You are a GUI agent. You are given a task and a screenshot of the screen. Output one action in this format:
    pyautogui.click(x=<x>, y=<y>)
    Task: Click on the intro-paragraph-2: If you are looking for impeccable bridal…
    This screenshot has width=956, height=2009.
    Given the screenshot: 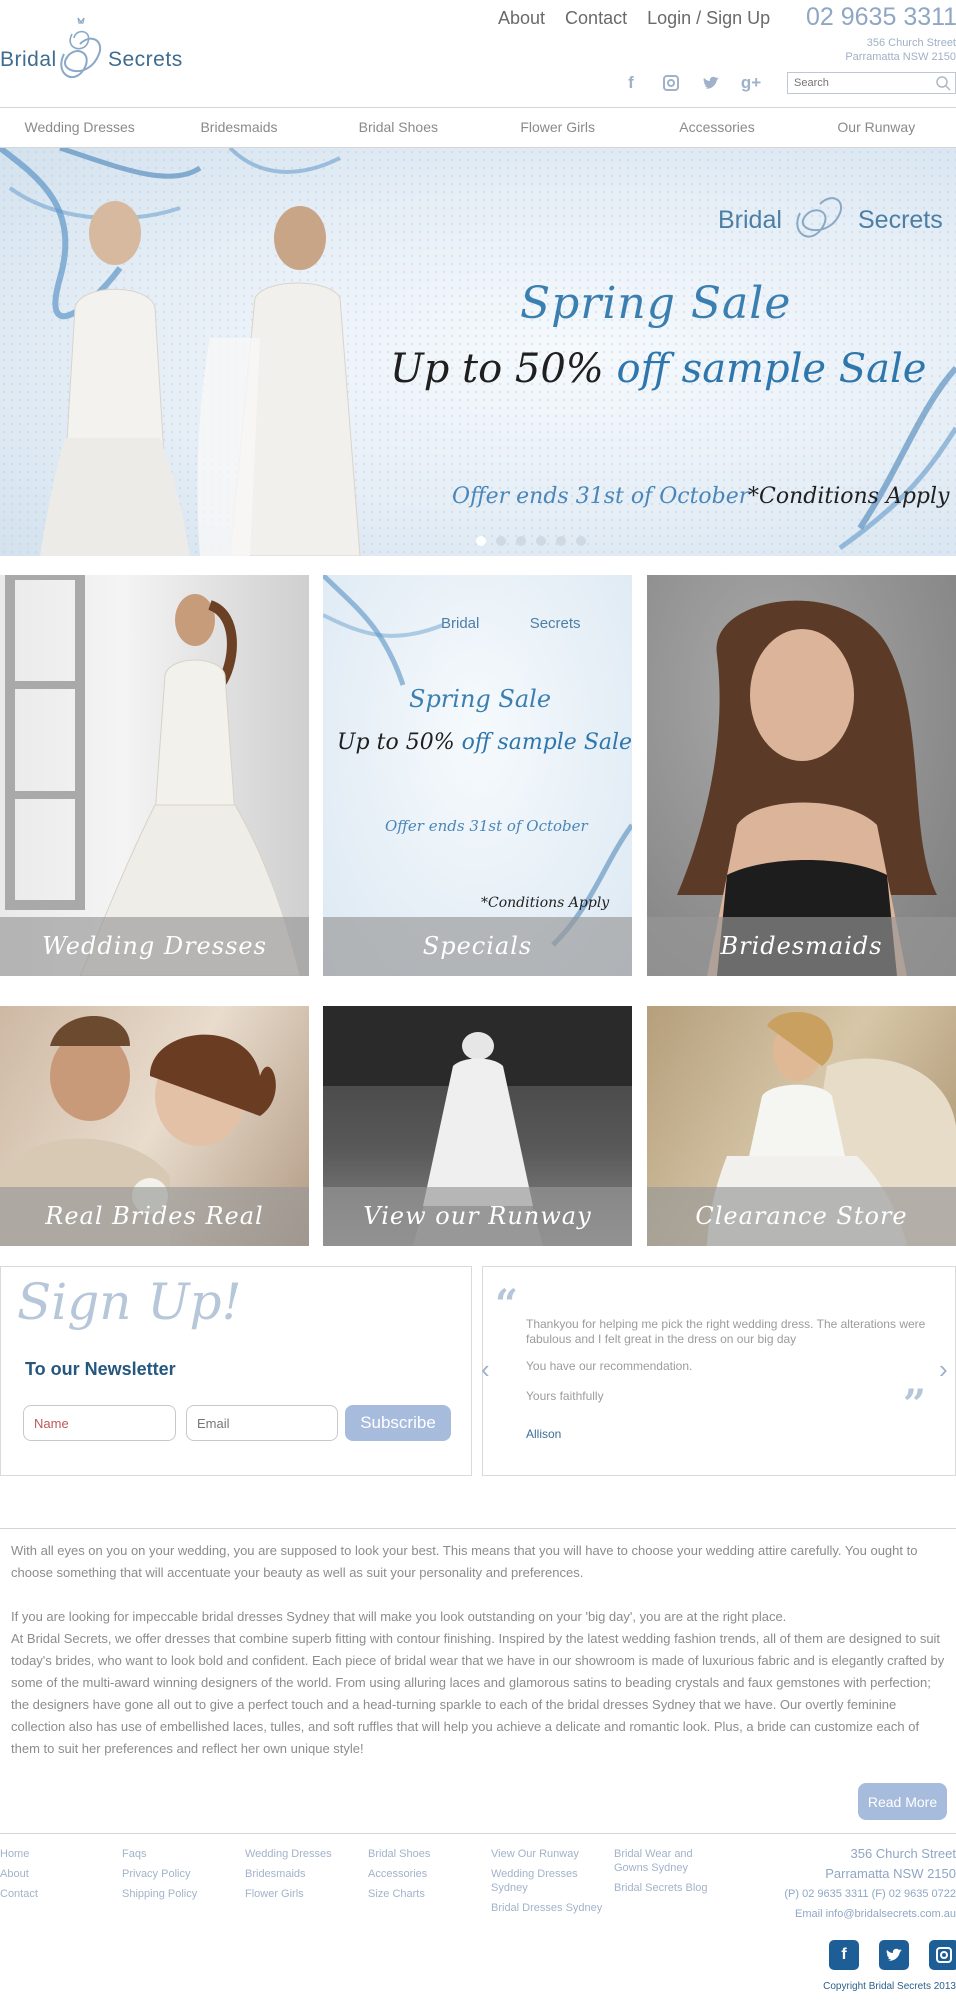 What is the action you would take?
    pyautogui.click(x=399, y=1616)
    